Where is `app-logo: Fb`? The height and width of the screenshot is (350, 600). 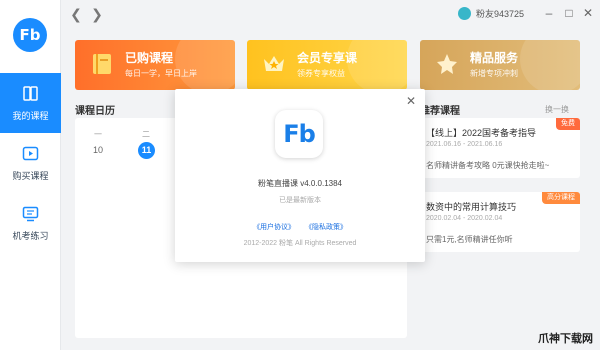 app-logo: Fb is located at coordinates (30, 35).